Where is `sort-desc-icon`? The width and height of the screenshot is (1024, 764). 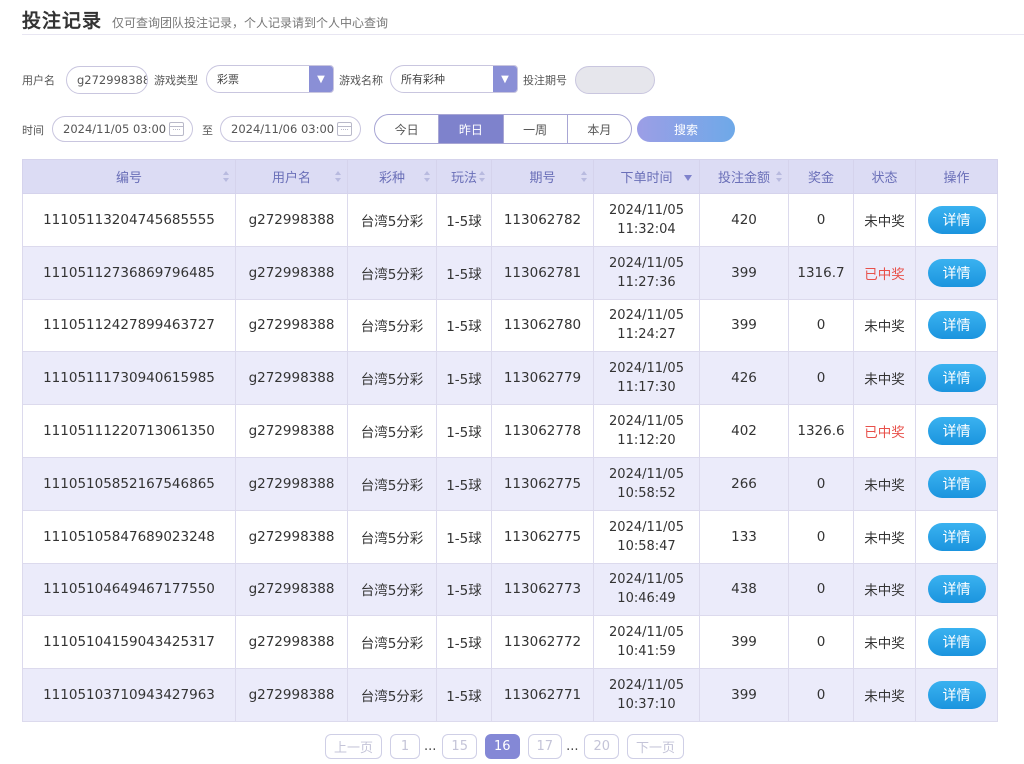
sort-desc-icon is located at coordinates (688, 178).